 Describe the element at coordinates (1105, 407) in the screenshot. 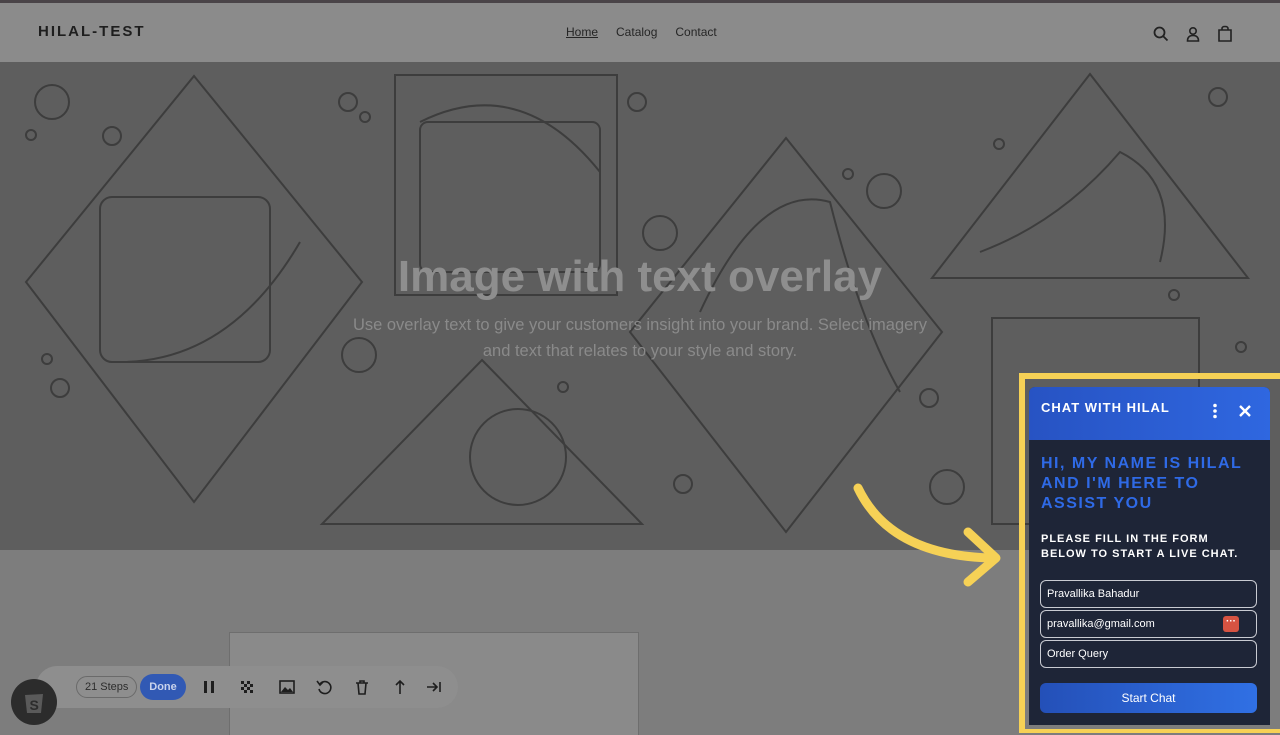

I see `chat-title: CHAT WITH HILAL` at that location.